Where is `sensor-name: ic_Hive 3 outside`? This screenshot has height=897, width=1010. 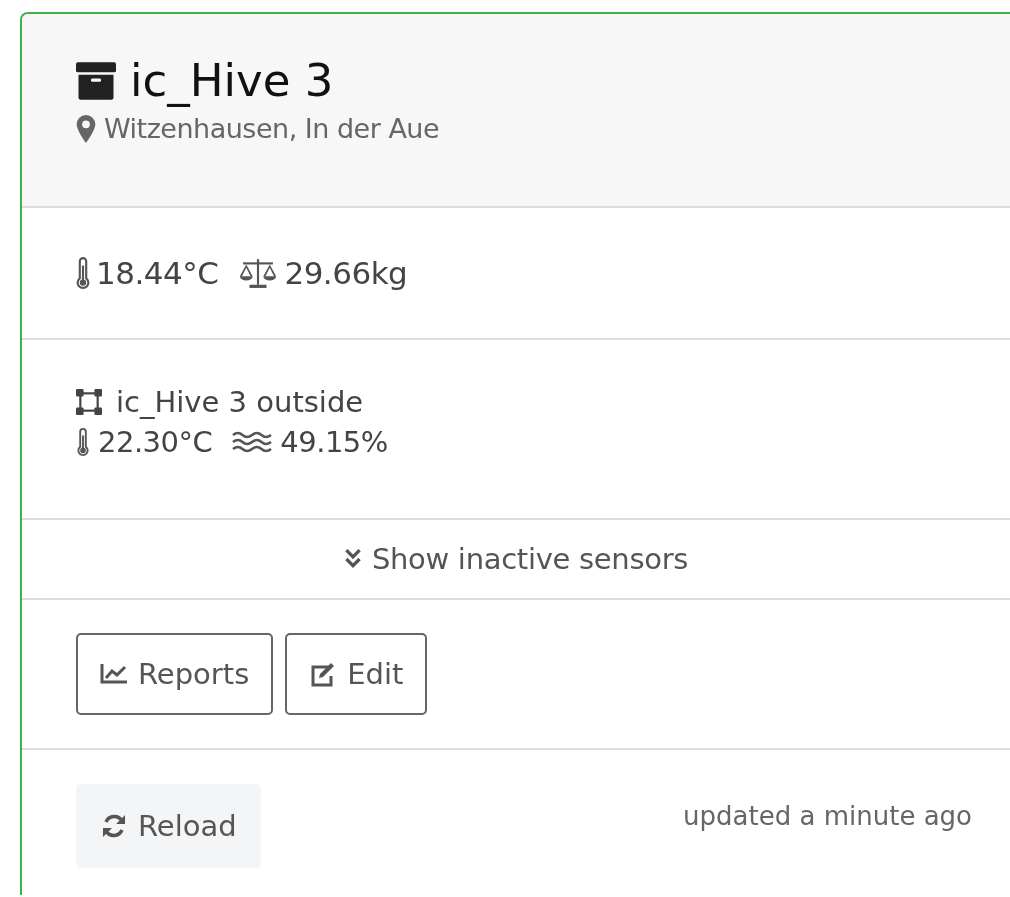
sensor-name: ic_Hive 3 outside is located at coordinates (240, 402).